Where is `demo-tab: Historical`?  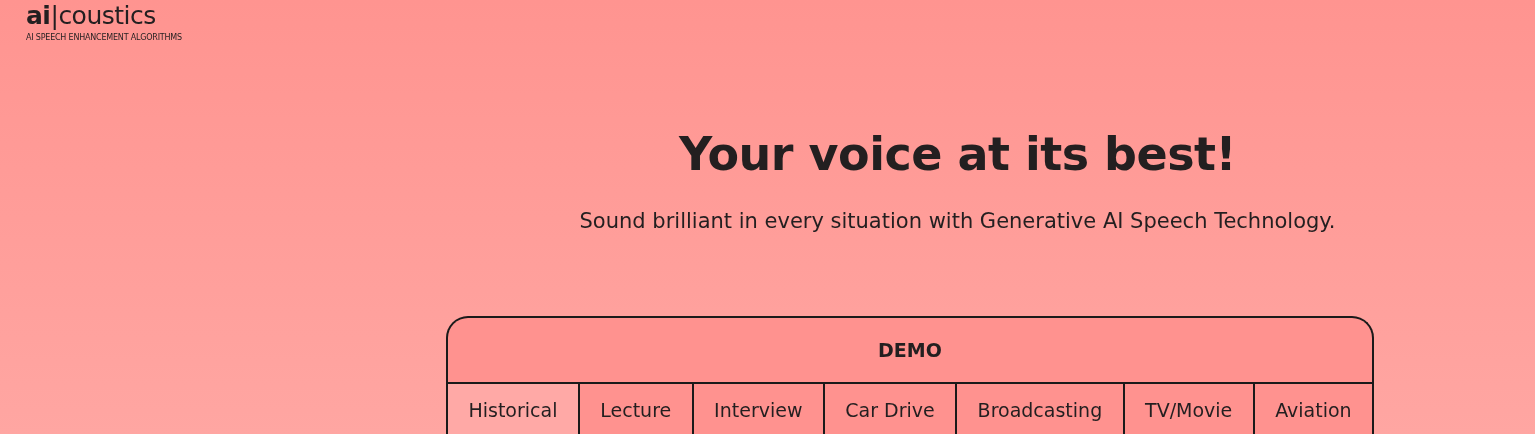
demo-tab: Historical is located at coordinates (514, 409).